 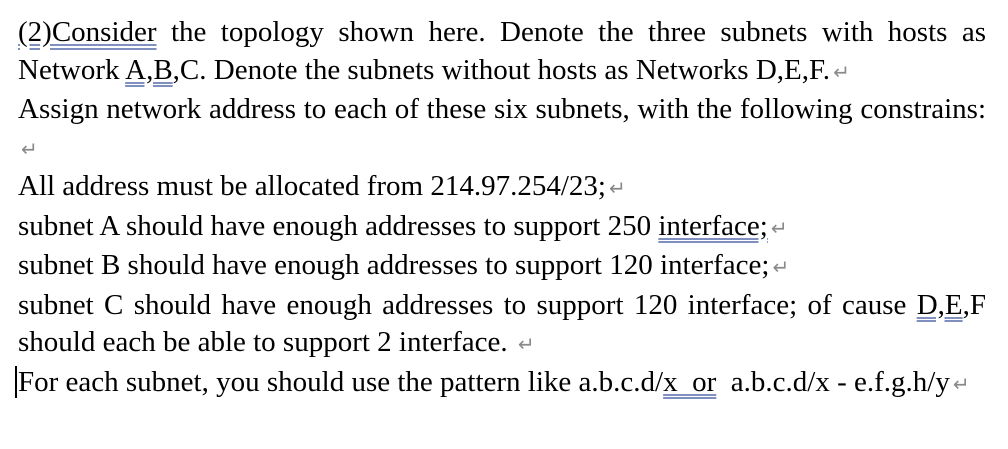 I want to click on subnet-a-interface-word: interface;, so click(x=713, y=225).